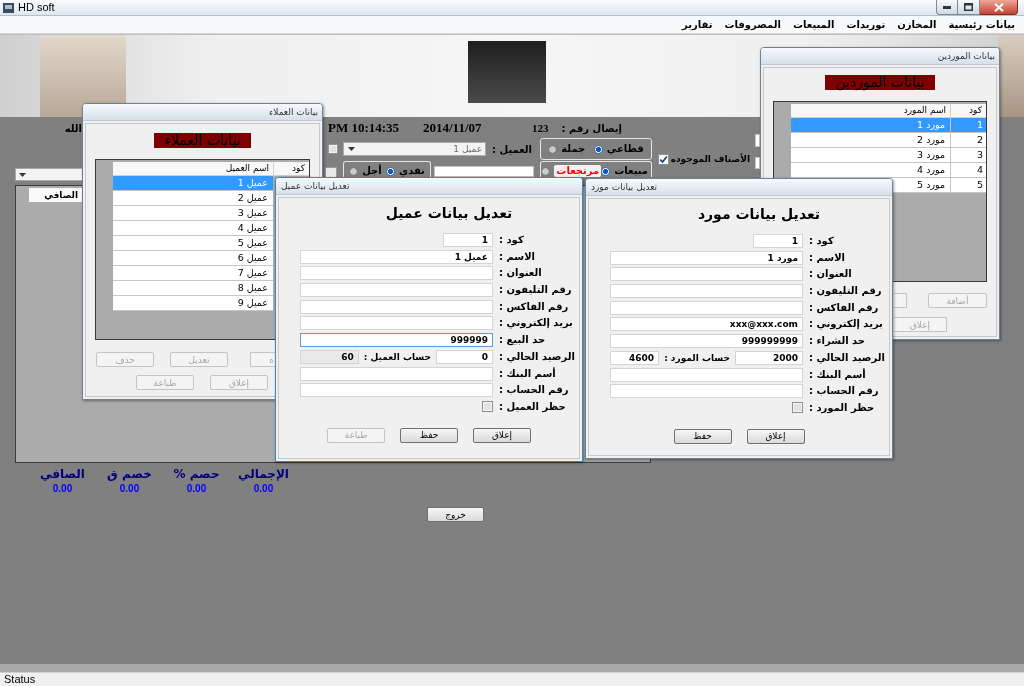 This screenshot has width=1024, height=686. What do you see at coordinates (752, 24) in the screenshot?
I see `menu-item: المصروفات` at bounding box center [752, 24].